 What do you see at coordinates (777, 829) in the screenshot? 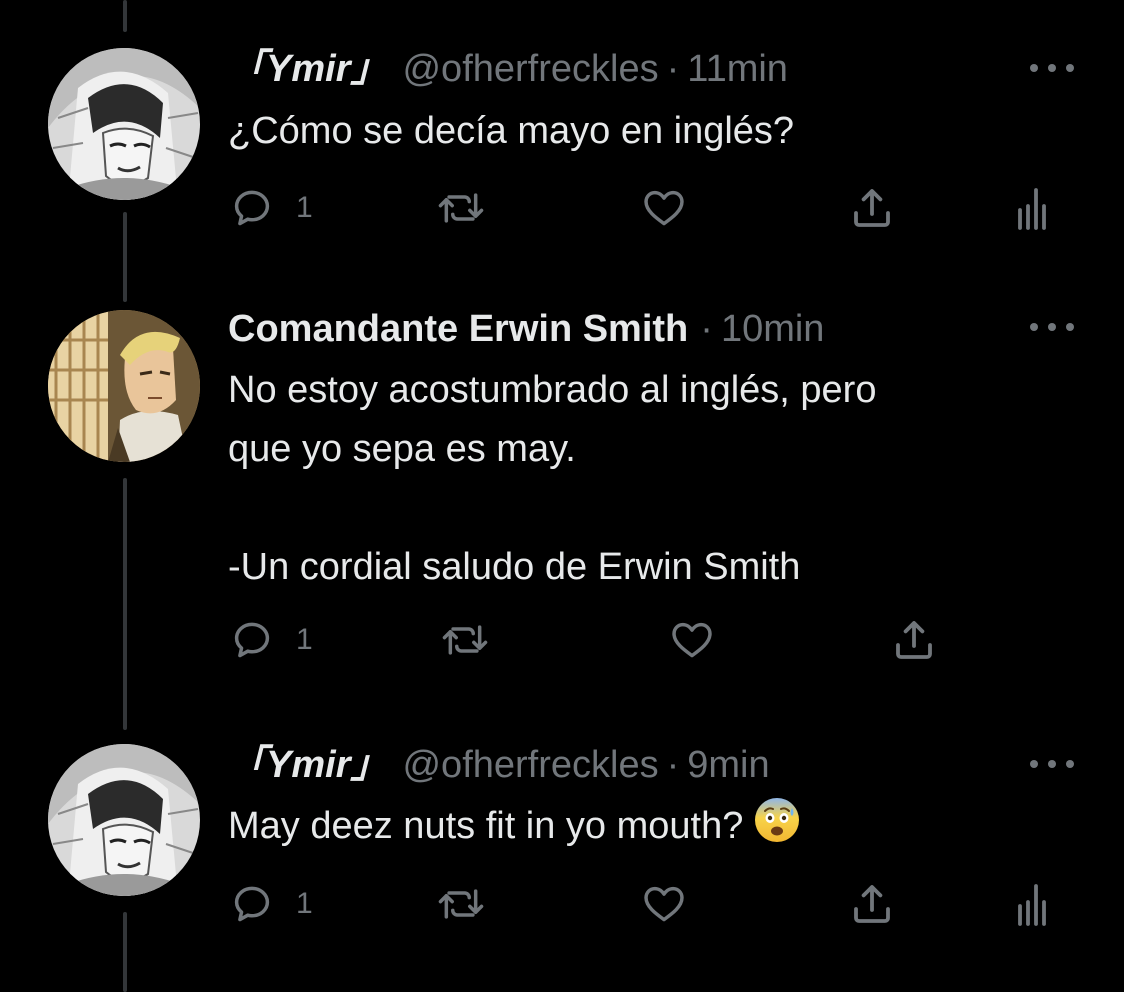
I see `anxious-face-with-sweat-icon` at bounding box center [777, 829].